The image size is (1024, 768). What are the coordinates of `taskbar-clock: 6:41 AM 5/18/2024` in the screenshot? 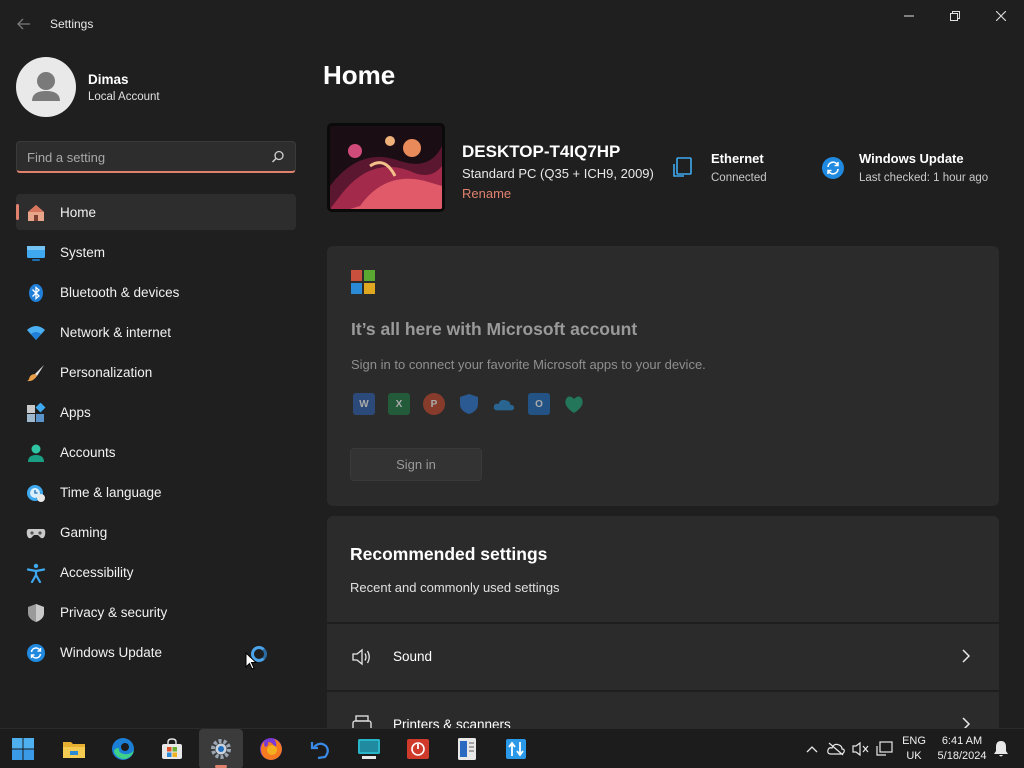 It's located at (962, 749).